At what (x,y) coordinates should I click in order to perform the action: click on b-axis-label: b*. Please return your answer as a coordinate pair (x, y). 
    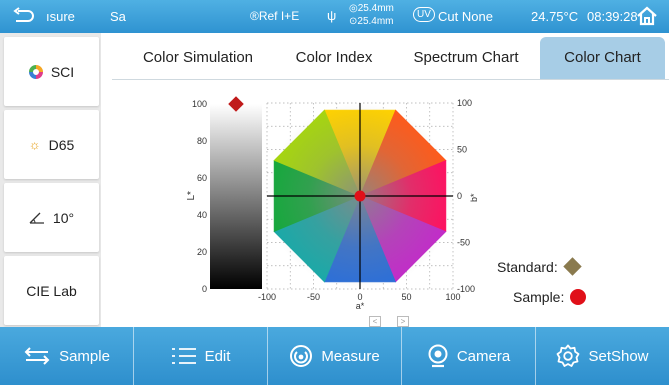
    Looking at the image, I should click on (474, 197).